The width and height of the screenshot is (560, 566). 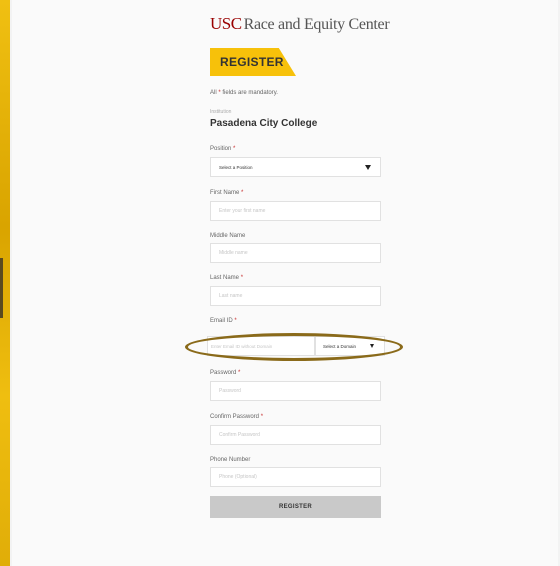 I want to click on middle-name-label: Middle Name, so click(x=228, y=236).